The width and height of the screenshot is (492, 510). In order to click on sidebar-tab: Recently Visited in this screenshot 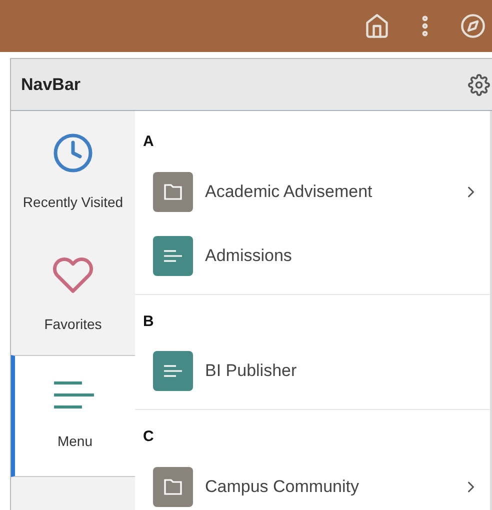, I will do `click(73, 172)`.